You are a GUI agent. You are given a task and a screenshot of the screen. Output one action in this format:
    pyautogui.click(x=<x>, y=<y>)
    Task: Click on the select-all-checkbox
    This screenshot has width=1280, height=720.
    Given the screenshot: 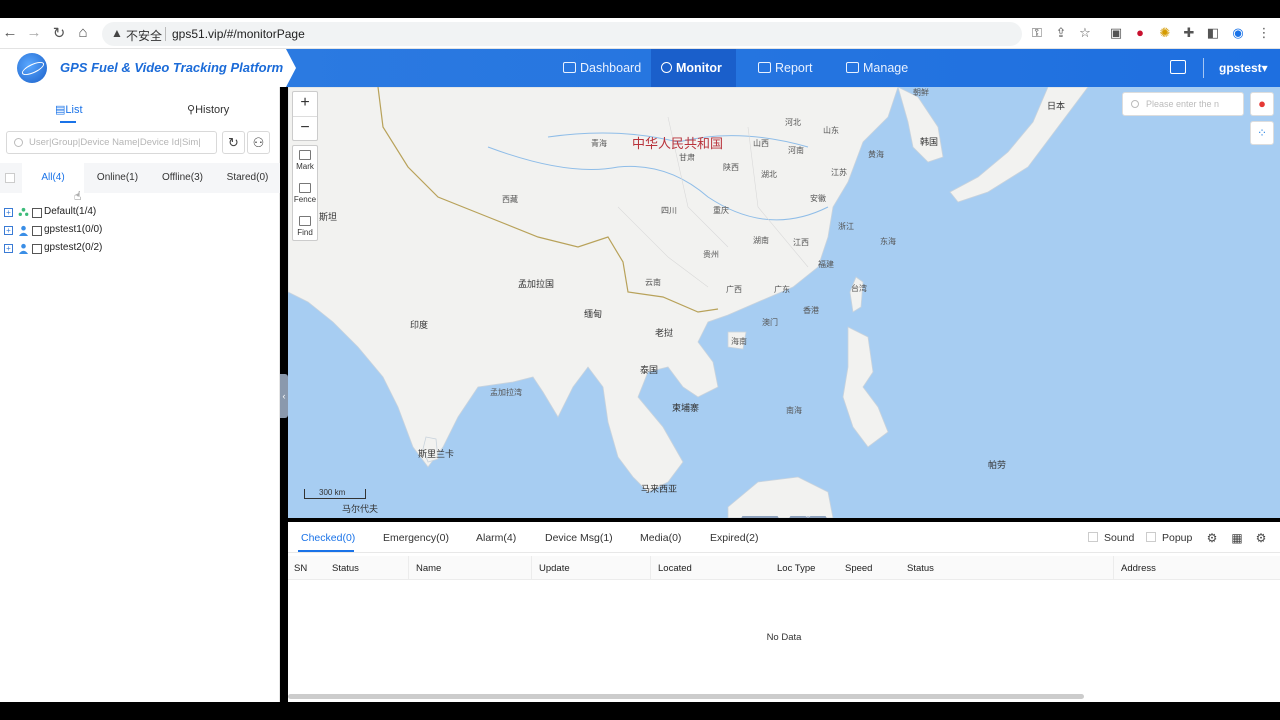 What is the action you would take?
    pyautogui.click(x=10, y=178)
    